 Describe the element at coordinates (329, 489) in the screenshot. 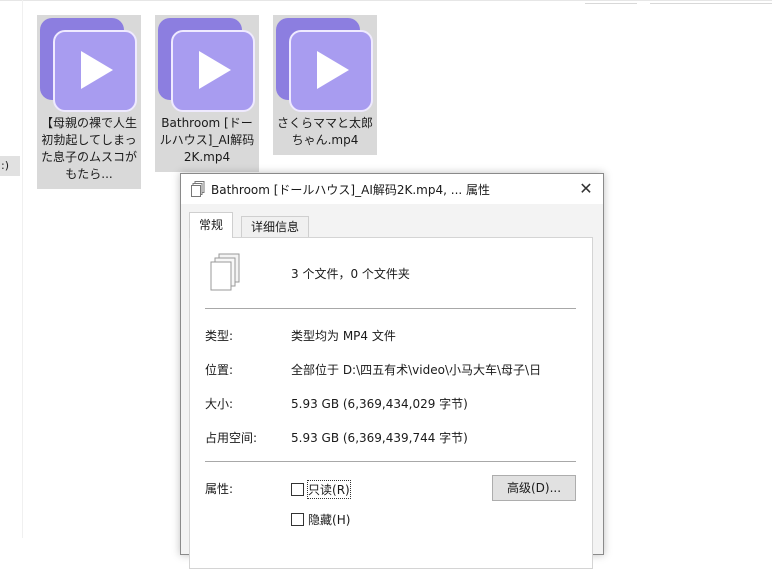

I see `readonly-label: 只读(R)` at that location.